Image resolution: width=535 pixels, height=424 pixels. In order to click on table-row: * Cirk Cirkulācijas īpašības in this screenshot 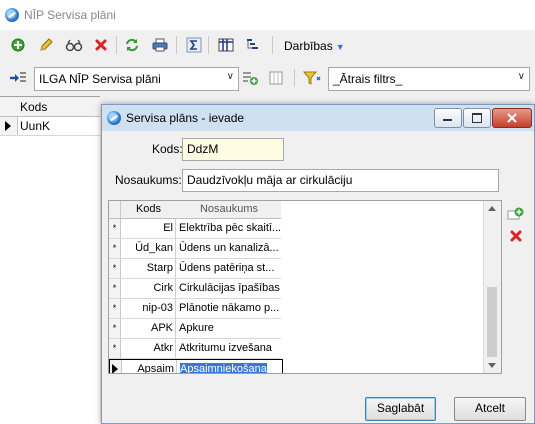, I will do `click(195, 289)`.